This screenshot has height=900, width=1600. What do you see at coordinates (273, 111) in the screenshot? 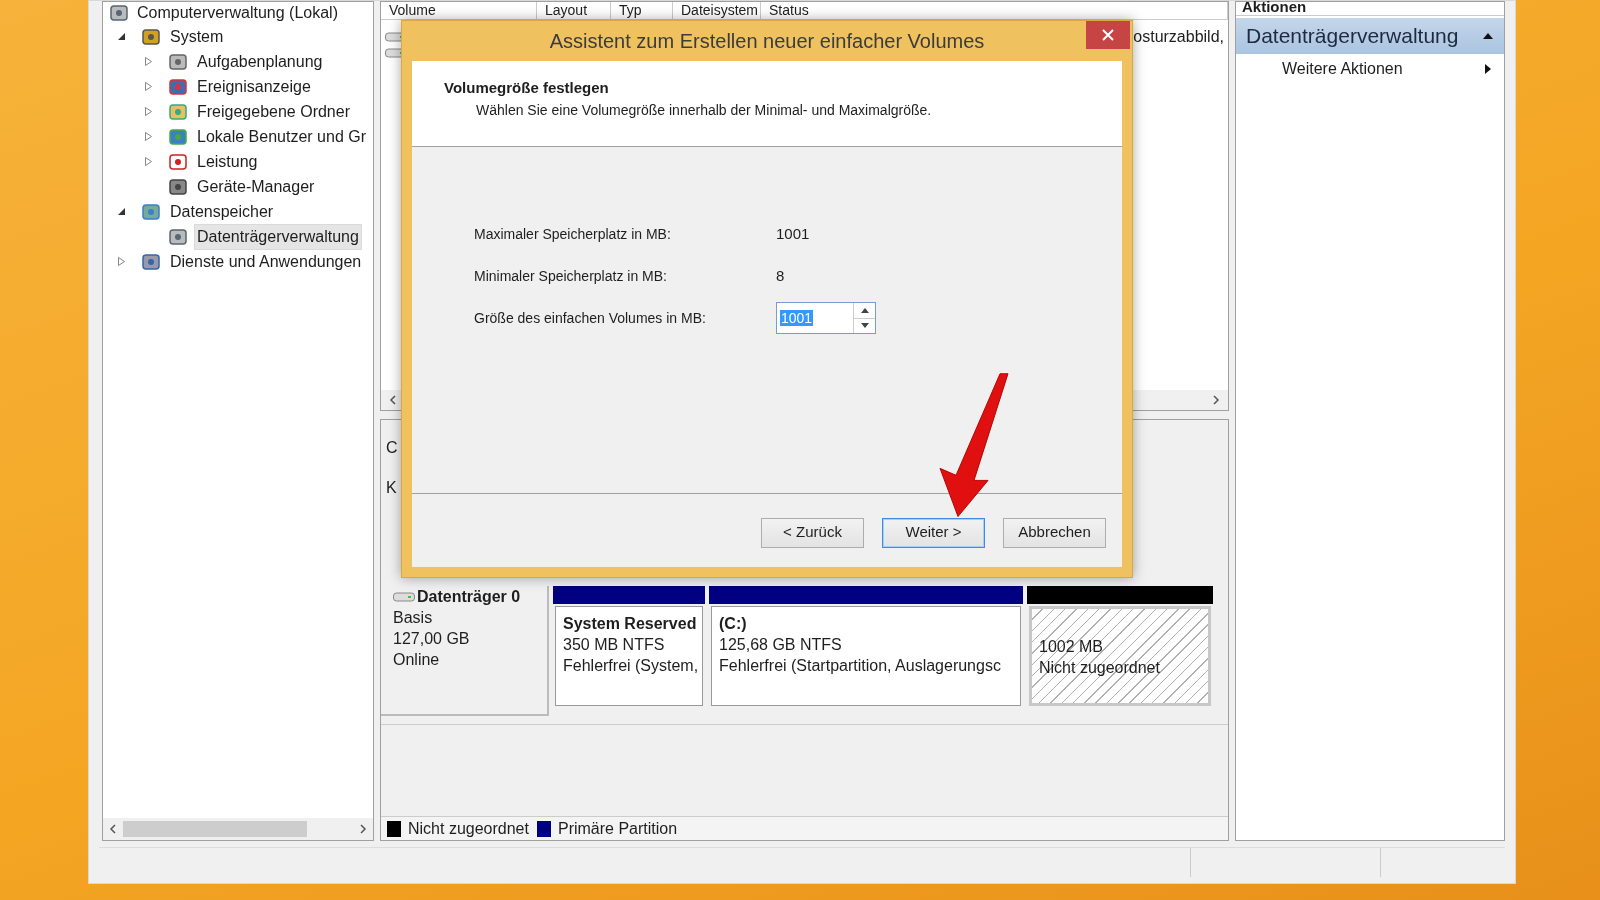
I see `tree-item: Freigegebene Ordner` at bounding box center [273, 111].